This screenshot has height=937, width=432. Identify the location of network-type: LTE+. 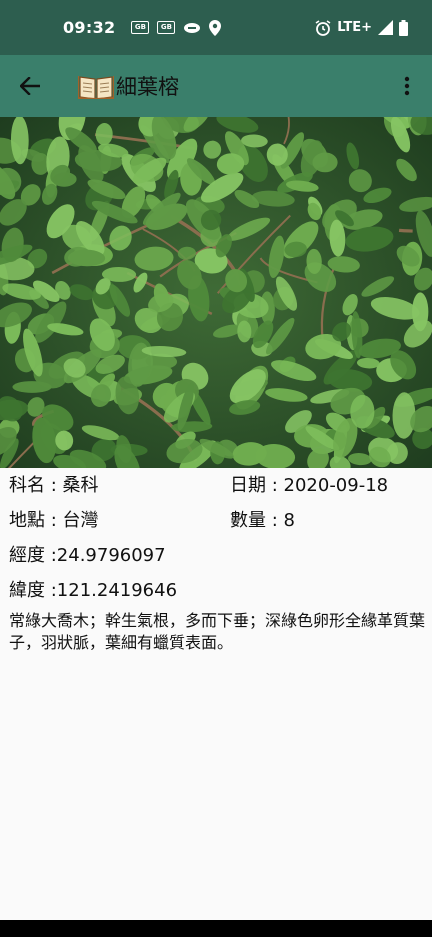
(354, 27).